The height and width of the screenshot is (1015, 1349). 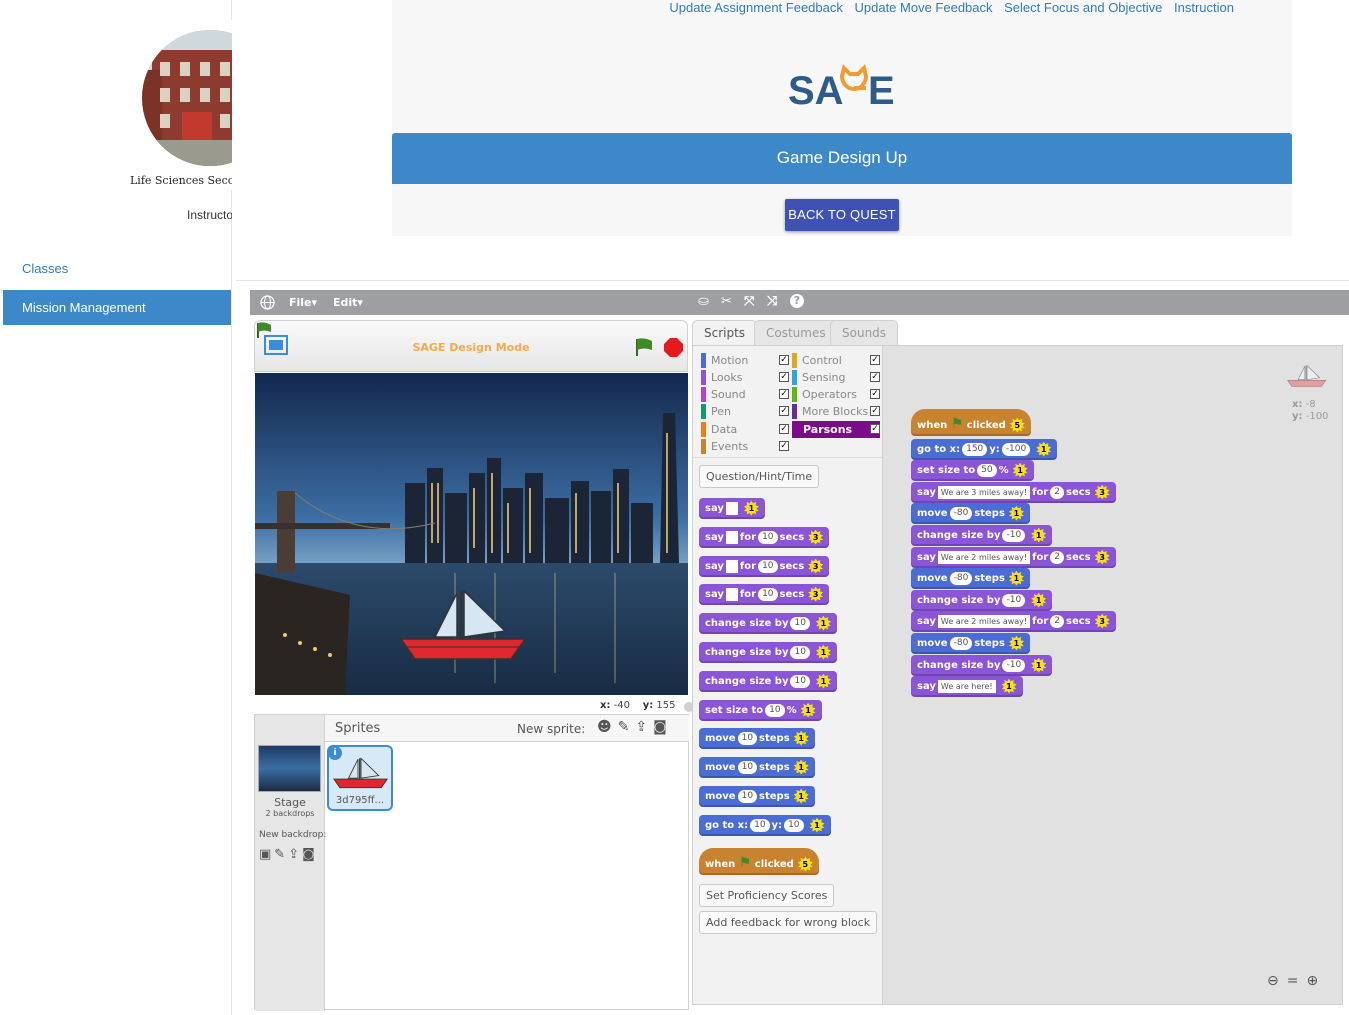 What do you see at coordinates (875, 394) in the screenshot?
I see `operators-checkbox: ✓` at bounding box center [875, 394].